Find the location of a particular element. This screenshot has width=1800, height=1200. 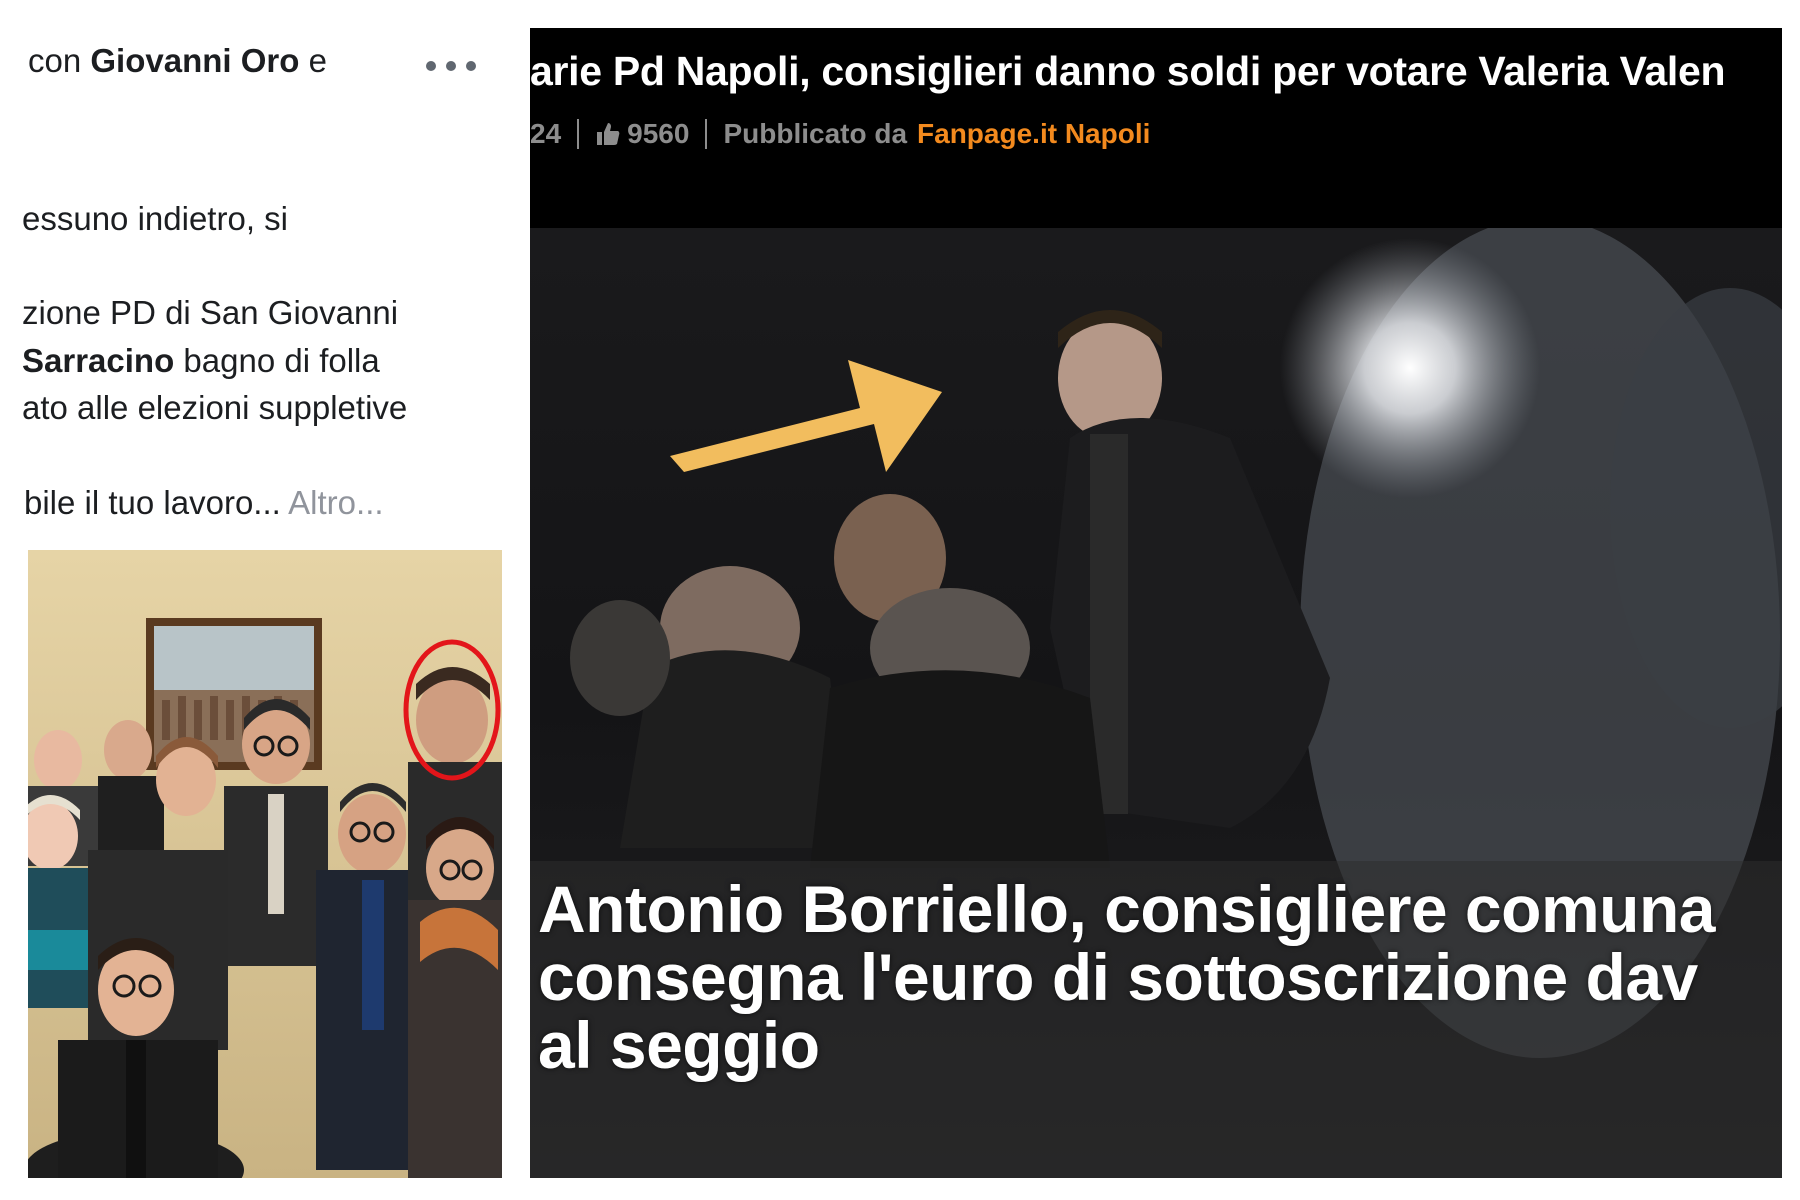

likes-count: 9560 is located at coordinates (658, 133).